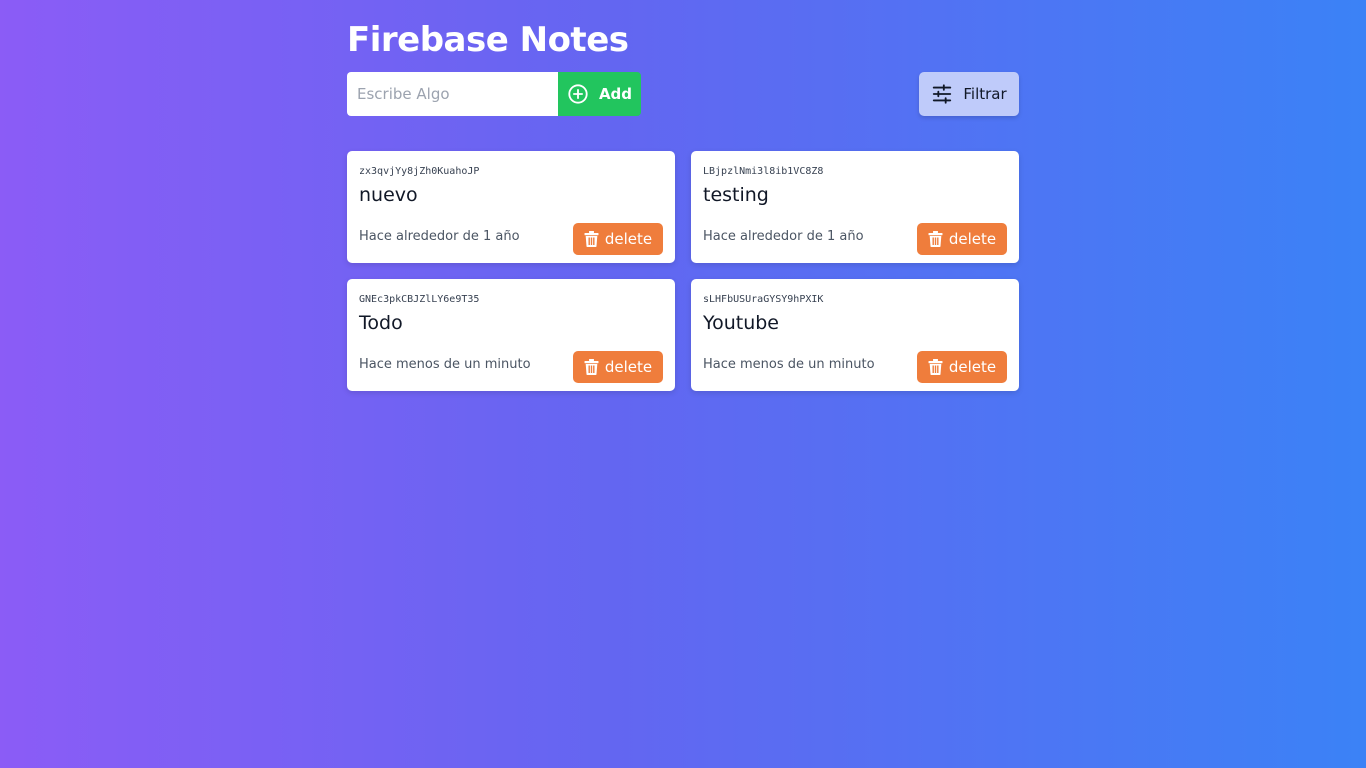 Image resolution: width=1366 pixels, height=768 pixels. I want to click on page-title: Firebase Notes, so click(488, 40).